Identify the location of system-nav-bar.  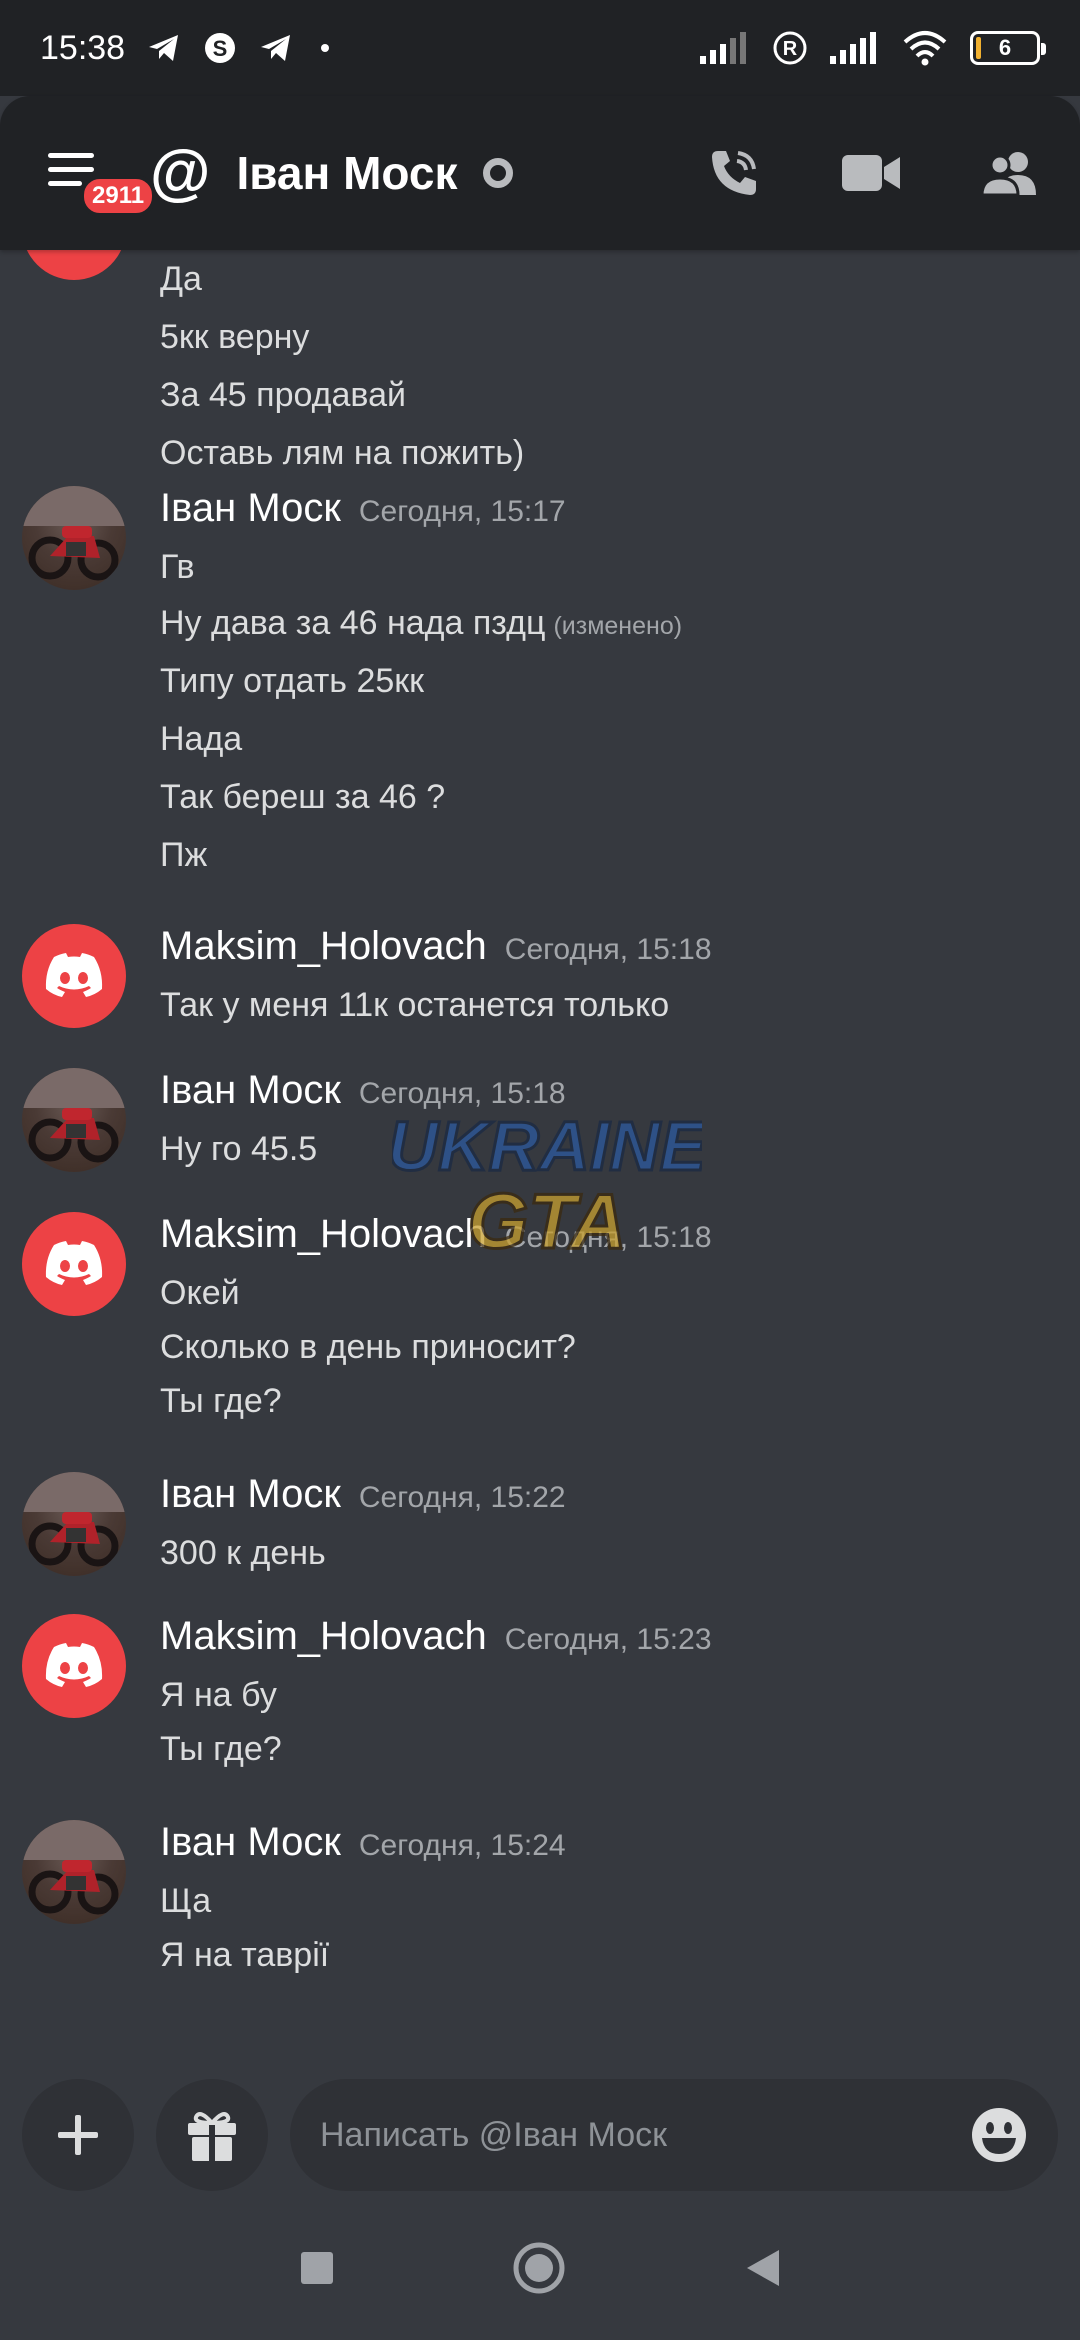
(540, 2270).